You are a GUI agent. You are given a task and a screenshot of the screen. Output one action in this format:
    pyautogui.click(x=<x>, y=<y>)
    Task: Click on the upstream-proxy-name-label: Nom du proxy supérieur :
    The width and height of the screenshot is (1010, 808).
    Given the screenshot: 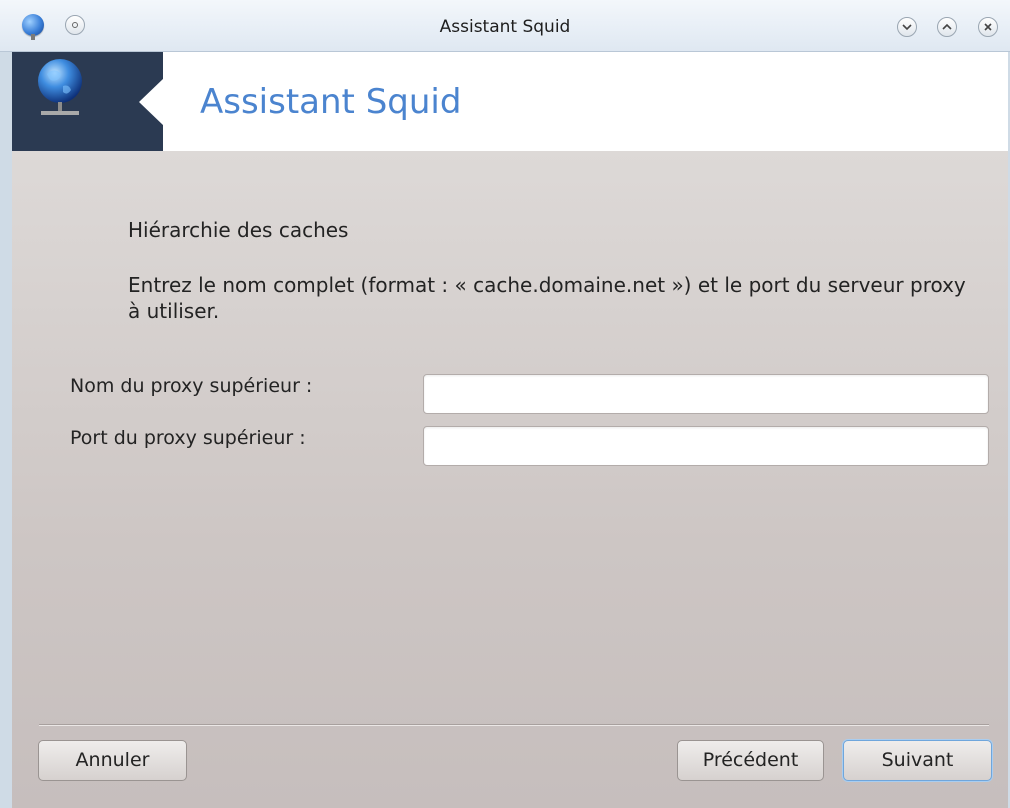 What is the action you would take?
    pyautogui.click(x=191, y=386)
    